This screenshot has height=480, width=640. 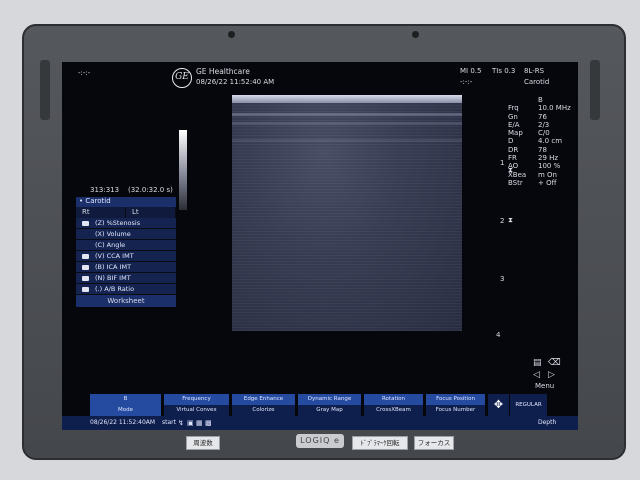 I want to click on softkey-dynamic-range: Dynamic Range Gray Map, so click(x=330, y=405).